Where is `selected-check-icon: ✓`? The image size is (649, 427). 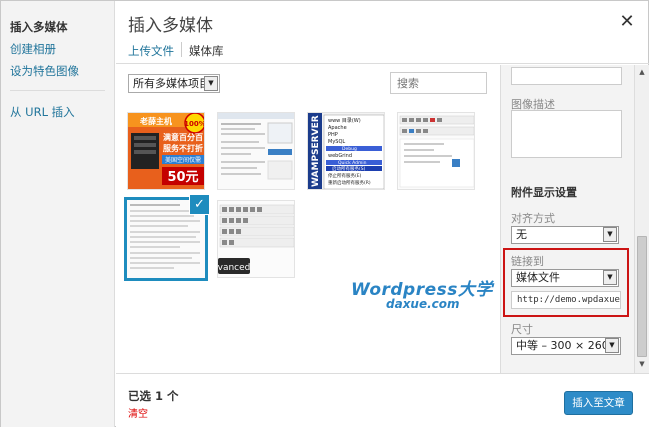 selected-check-icon: ✓ is located at coordinates (199, 204).